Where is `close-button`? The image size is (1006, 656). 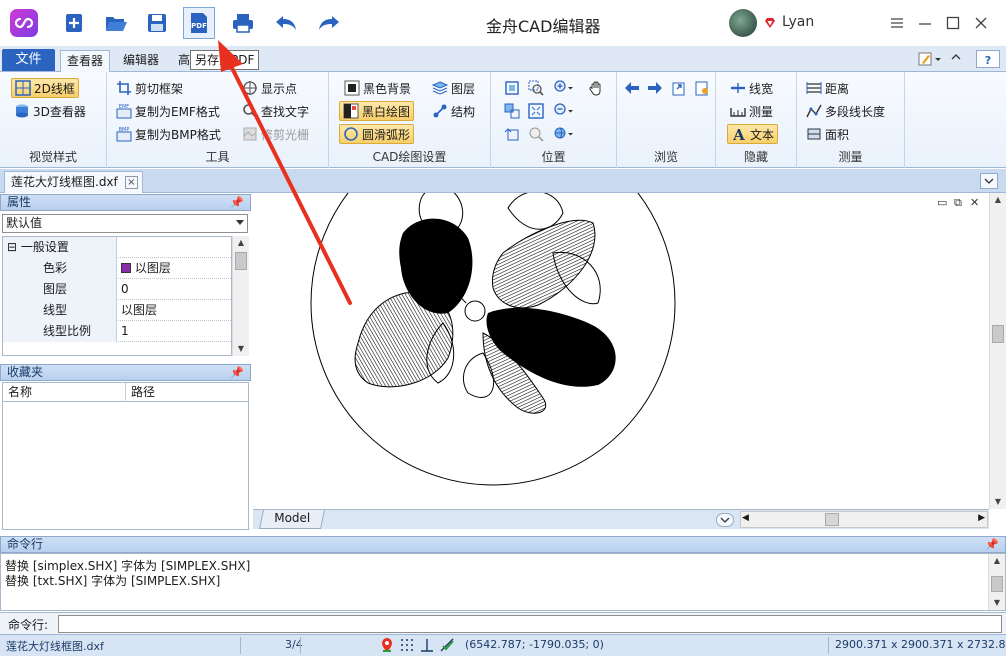
close-button is located at coordinates (981, 23).